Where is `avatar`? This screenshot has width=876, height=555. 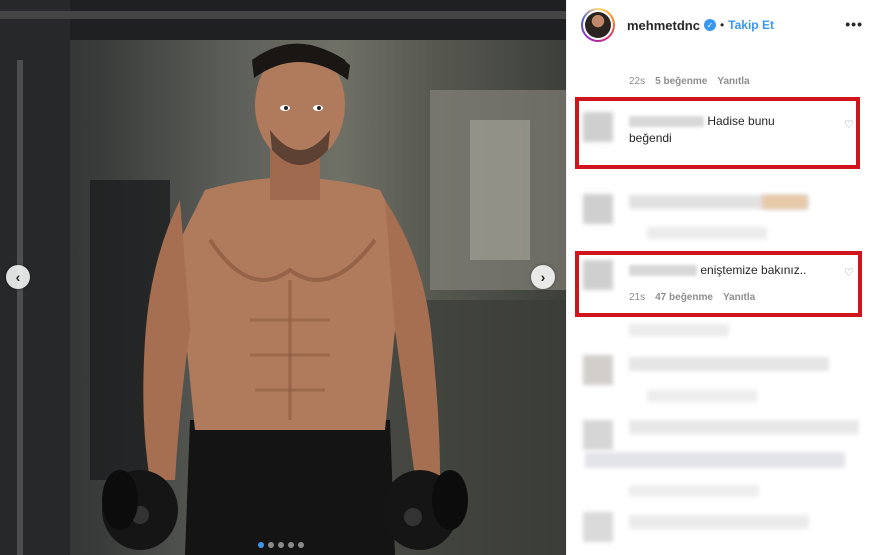 avatar is located at coordinates (598, 25).